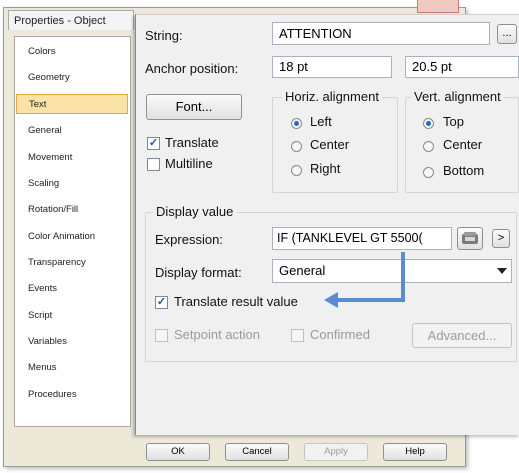 The height and width of the screenshot is (473, 519). Describe the element at coordinates (464, 170) in the screenshot. I see `vert-bottom-label: Bottom` at that location.